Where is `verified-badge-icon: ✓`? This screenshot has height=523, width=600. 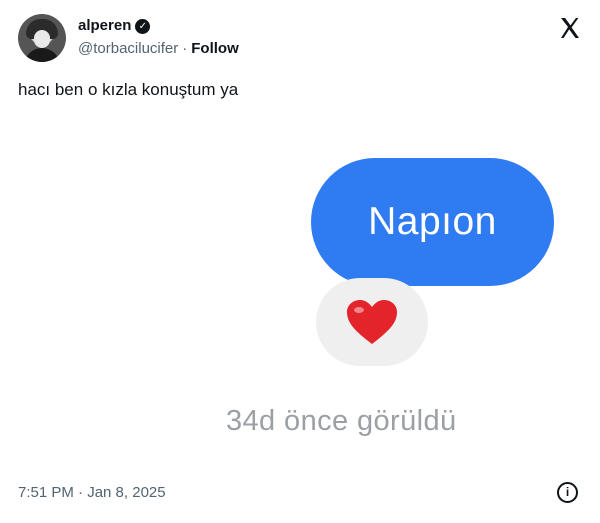 verified-badge-icon: ✓ is located at coordinates (143, 26).